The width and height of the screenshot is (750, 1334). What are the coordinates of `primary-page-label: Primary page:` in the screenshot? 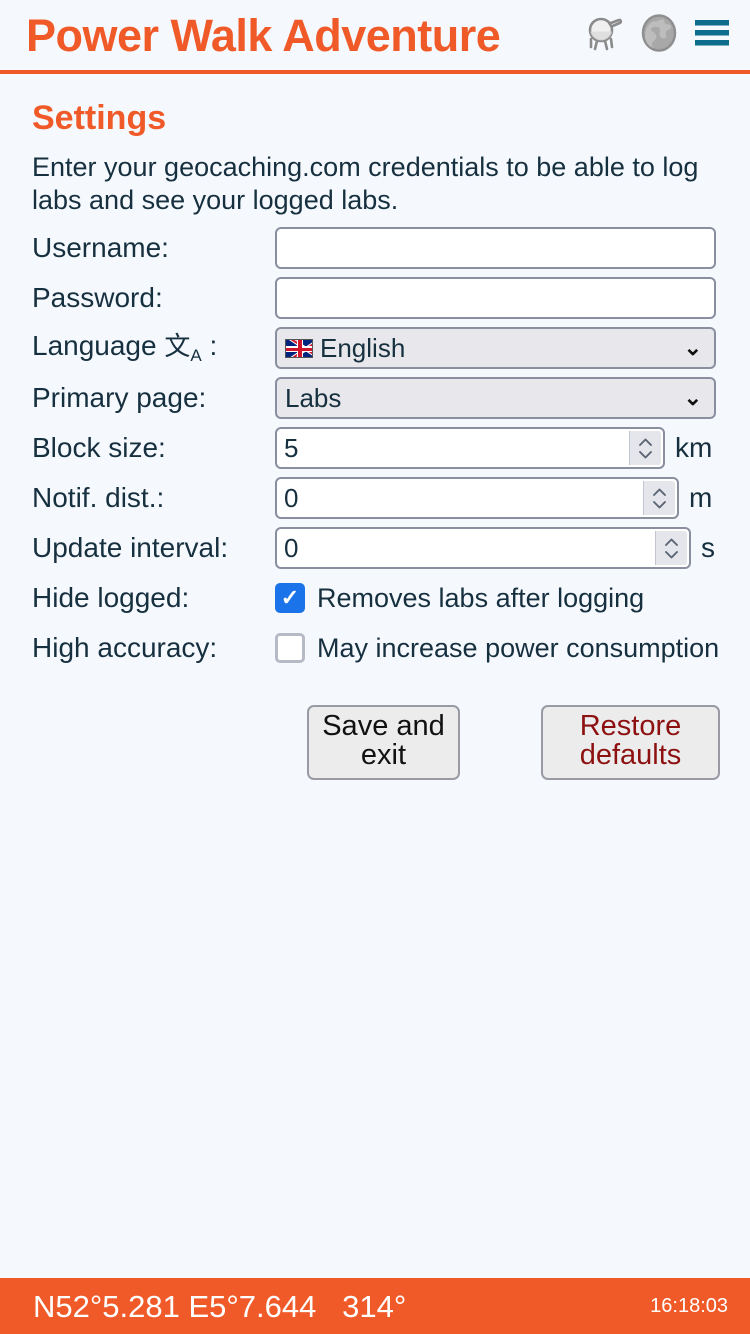 It's located at (119, 398).